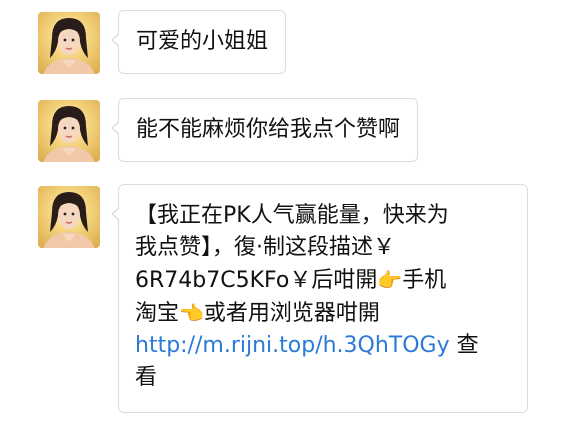 This screenshot has height=448, width=578. I want to click on message-bubble: 可爱的小姐姐, so click(198, 42).